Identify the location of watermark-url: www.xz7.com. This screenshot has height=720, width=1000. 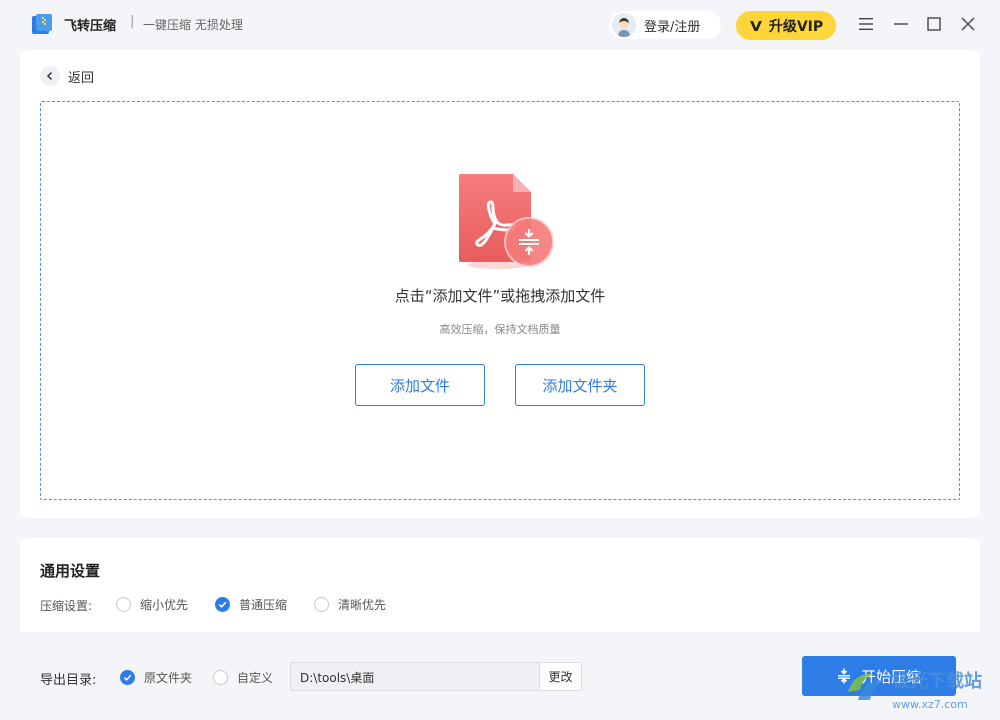
(930, 704).